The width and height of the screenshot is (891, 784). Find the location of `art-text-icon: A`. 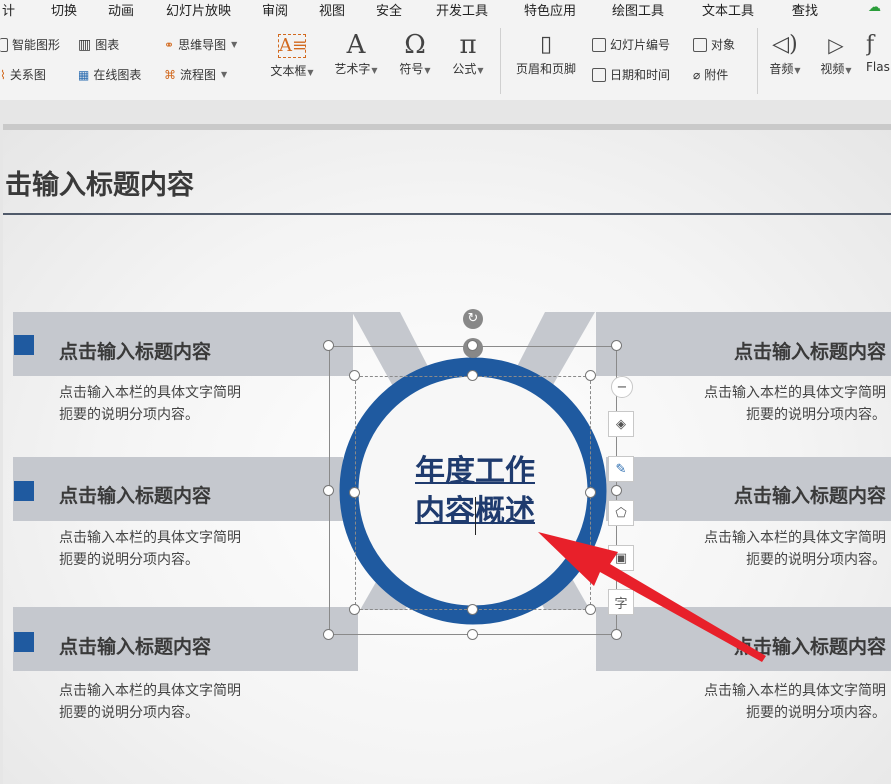

art-text-icon: A is located at coordinates (356, 45).